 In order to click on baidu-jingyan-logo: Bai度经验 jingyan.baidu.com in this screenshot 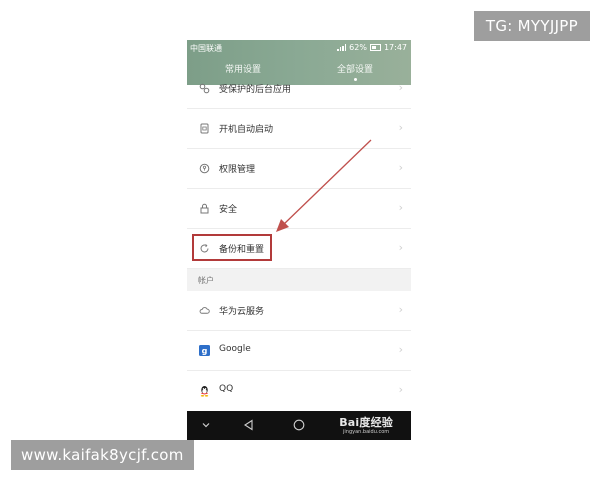, I will do `click(366, 425)`.